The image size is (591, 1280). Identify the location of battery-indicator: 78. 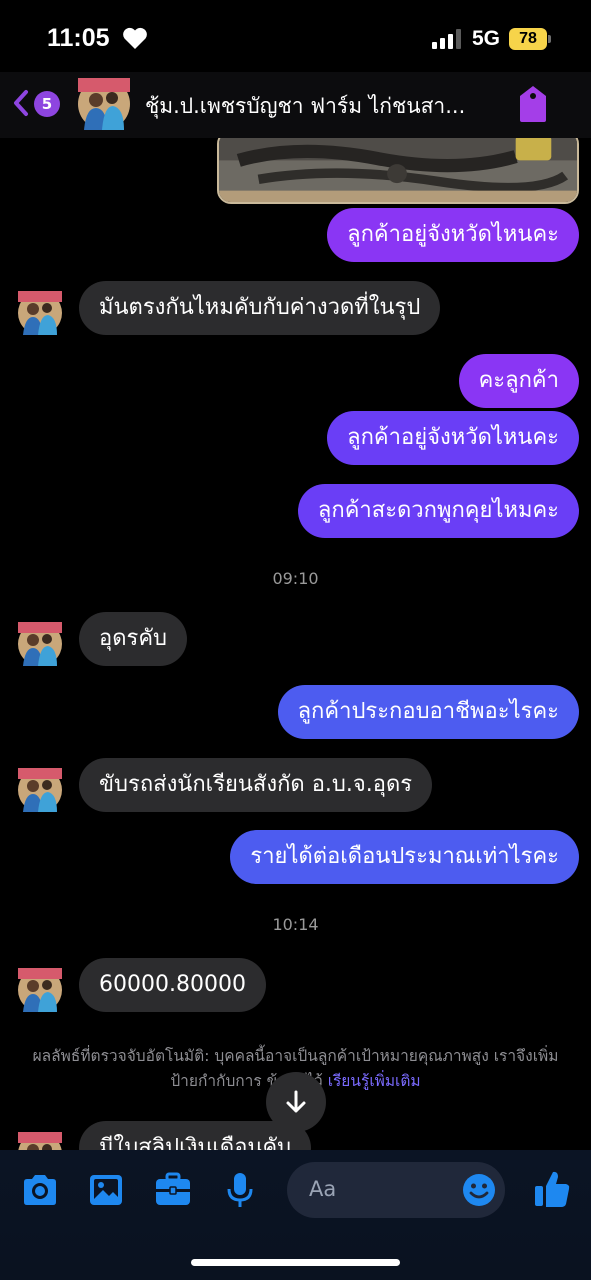
(528, 39).